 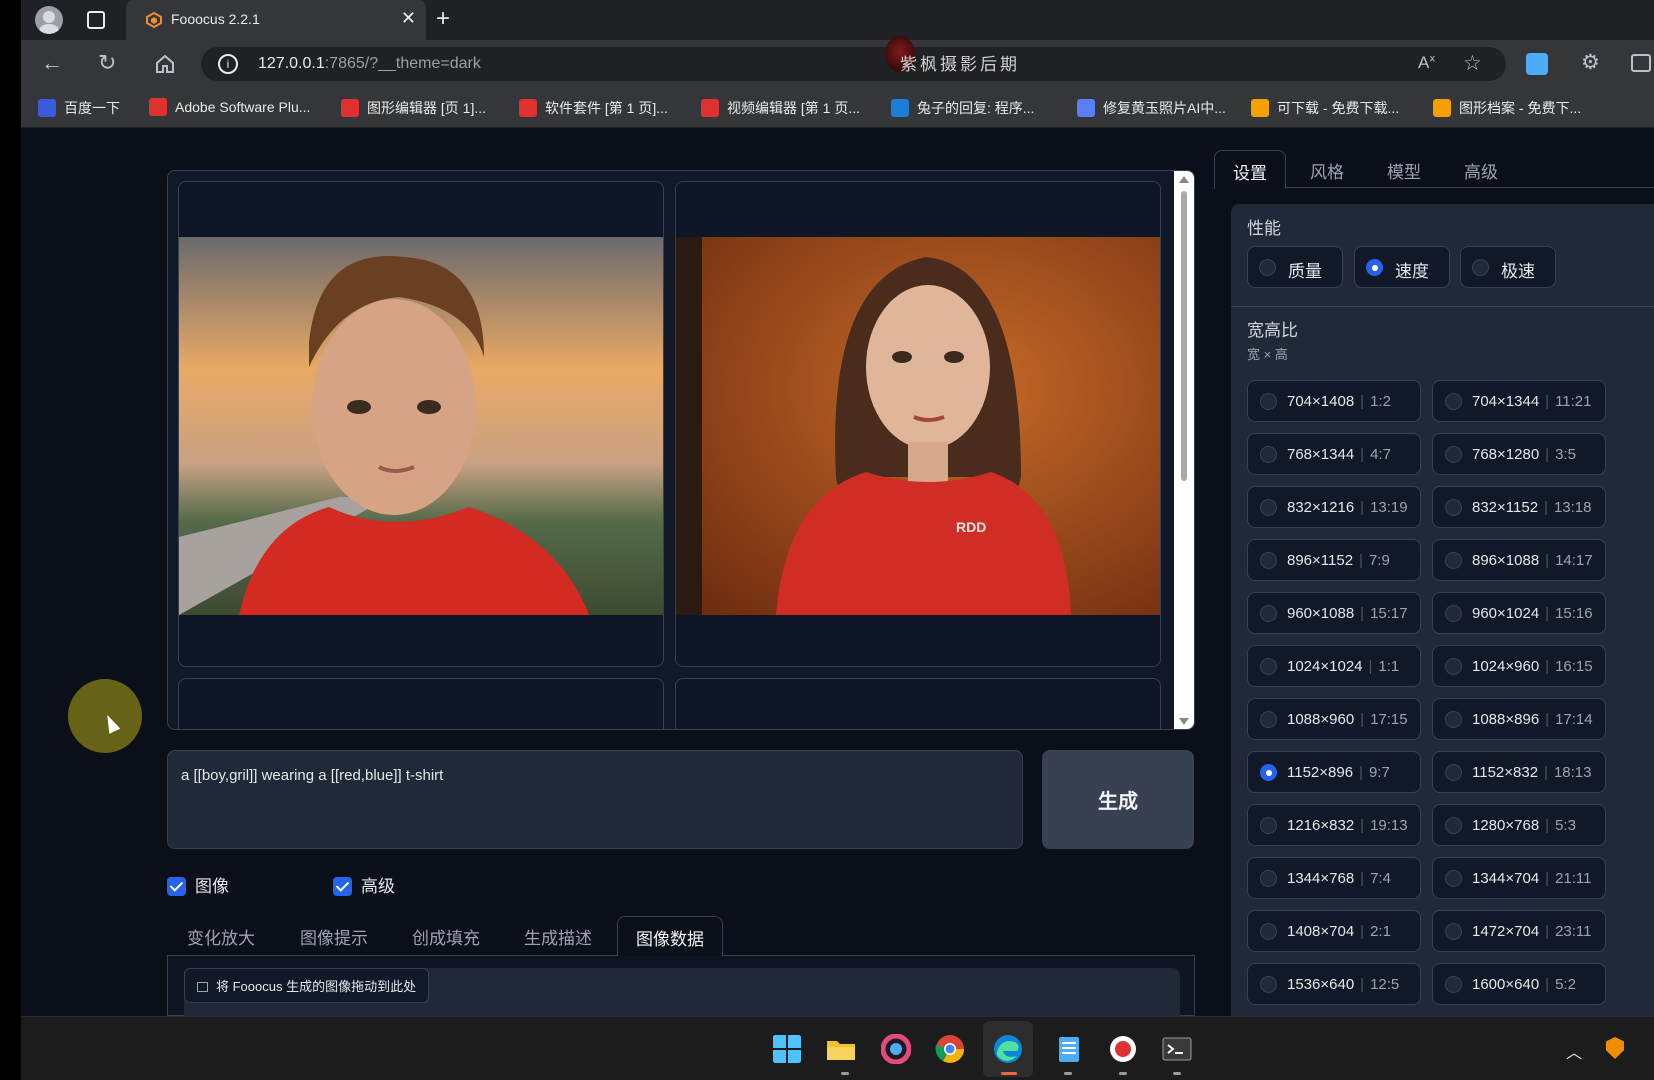 I want to click on gallery-item-boy, so click(x=421, y=424).